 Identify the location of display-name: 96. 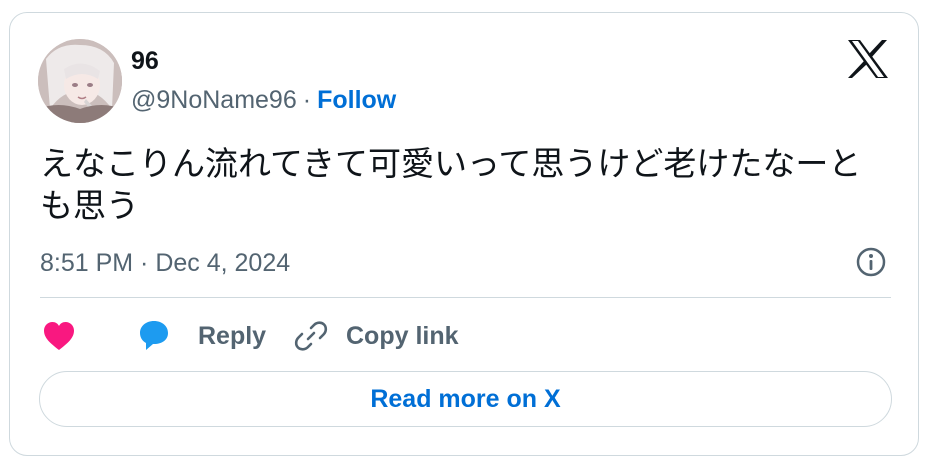
(145, 61).